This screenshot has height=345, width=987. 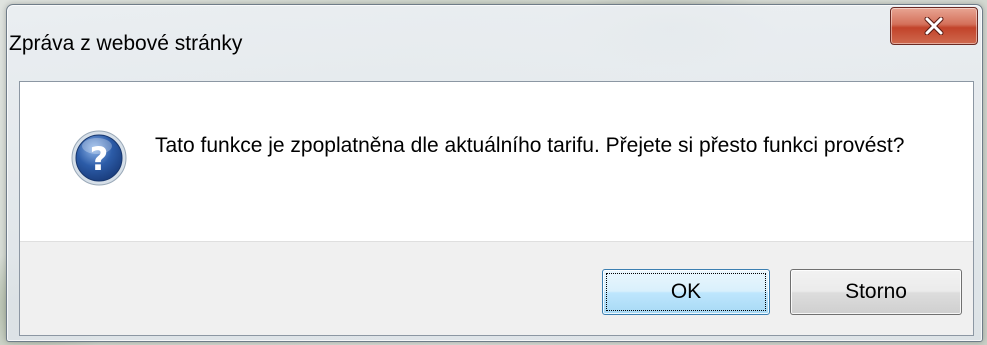 I want to click on cancel-button: Storno, so click(x=876, y=292).